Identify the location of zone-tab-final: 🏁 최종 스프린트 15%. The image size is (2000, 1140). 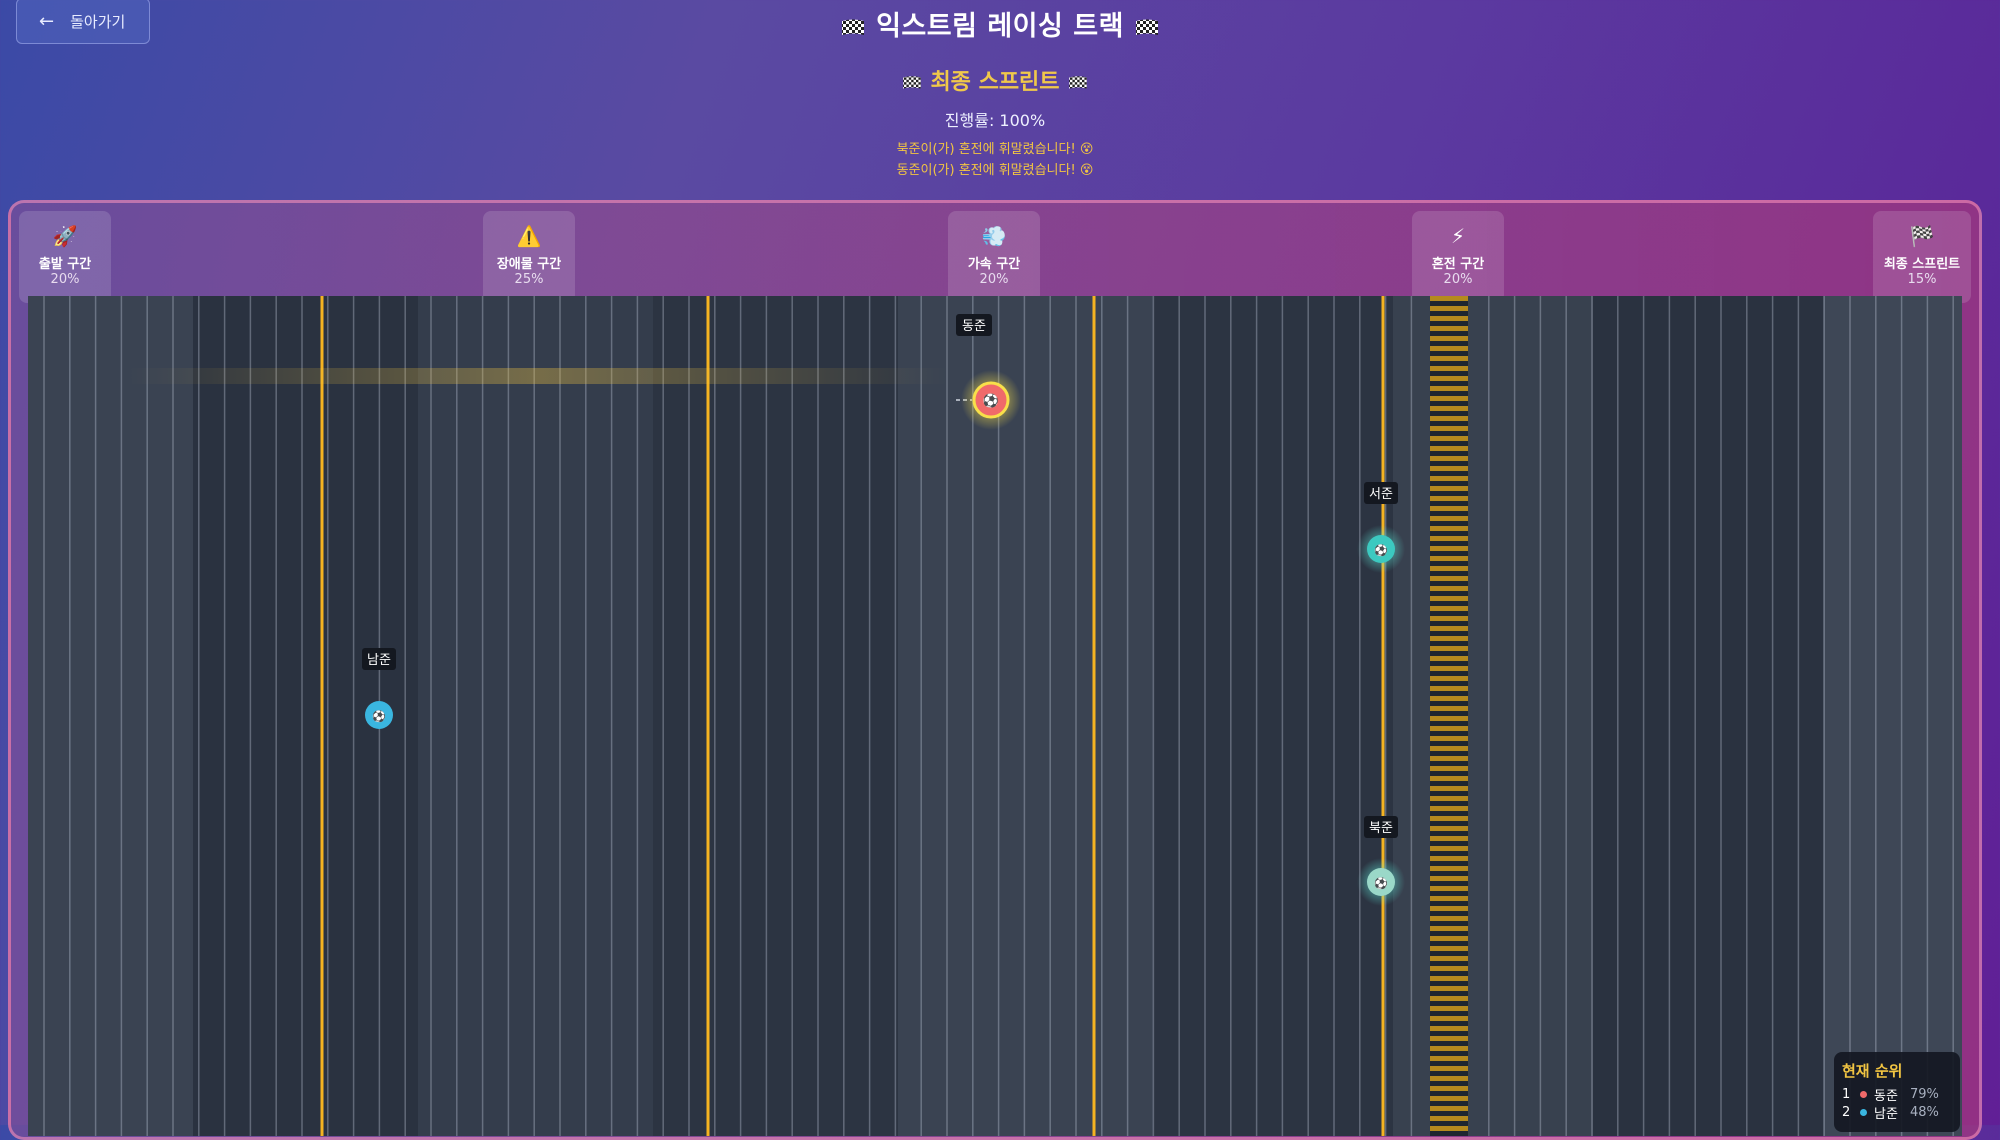
(1922, 257).